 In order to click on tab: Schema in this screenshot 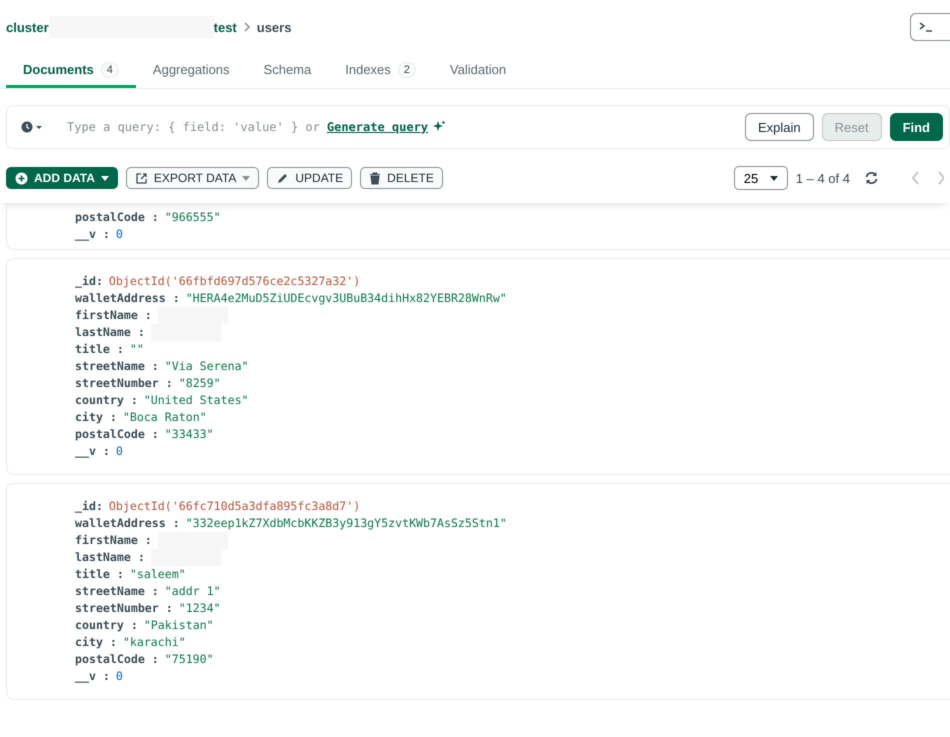, I will do `click(287, 71)`.